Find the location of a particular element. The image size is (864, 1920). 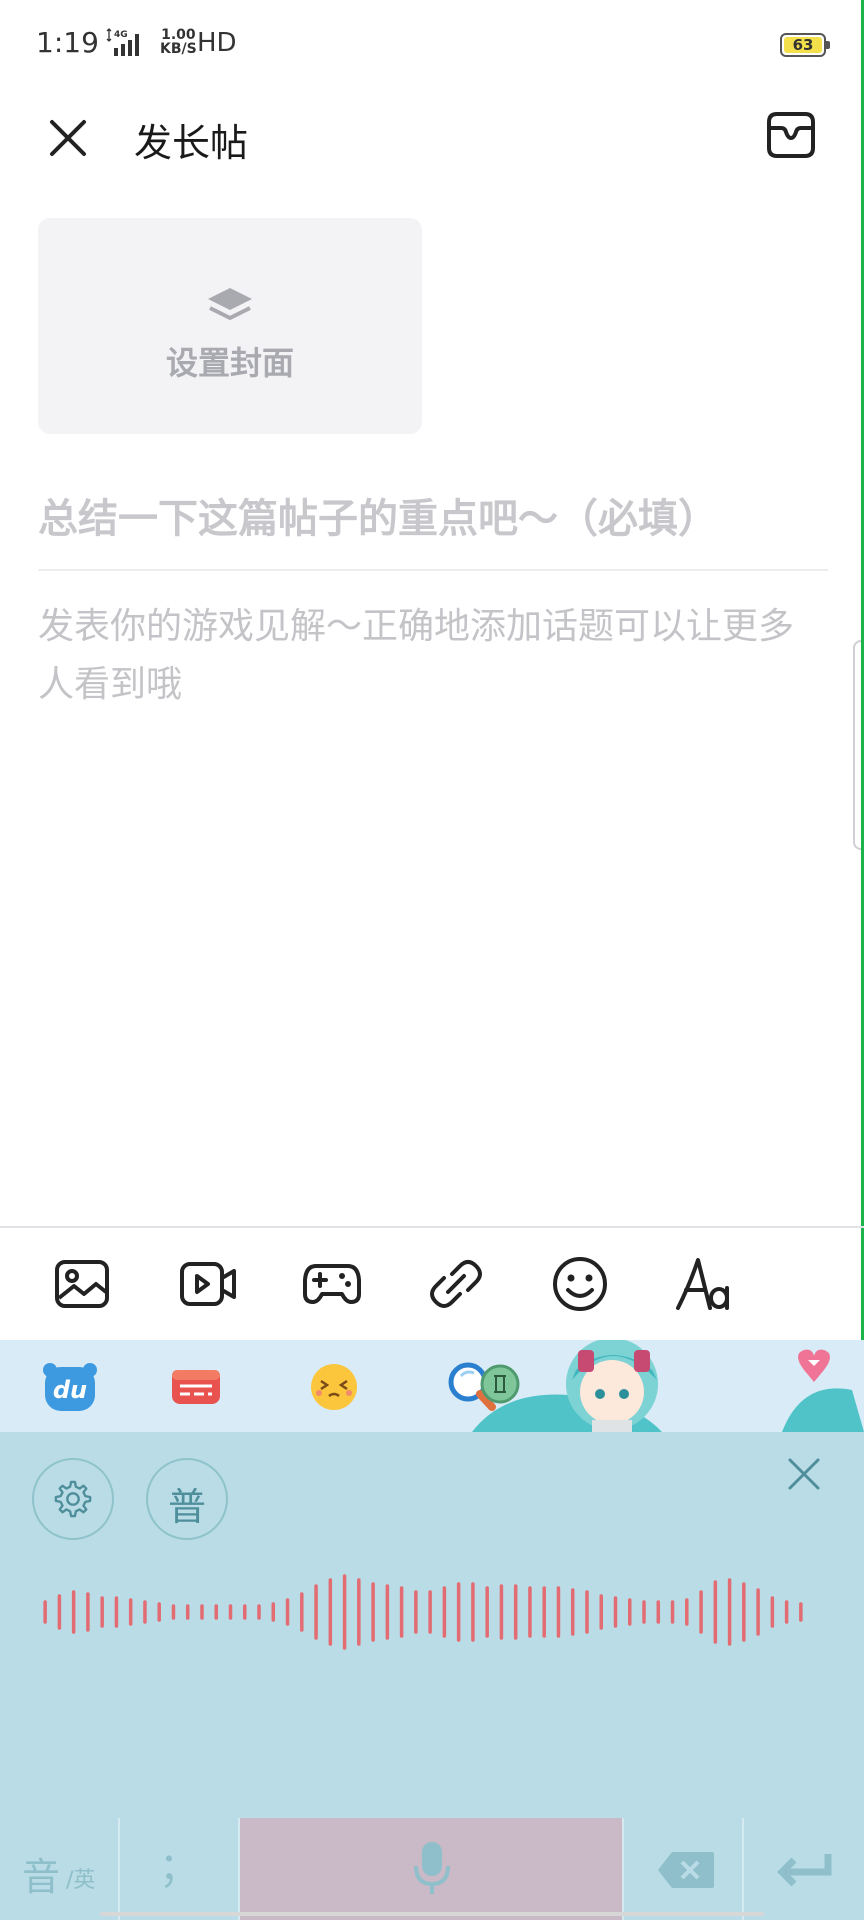

keyboard-bottom-row: 音 /英 ； is located at coordinates (432, 1869).